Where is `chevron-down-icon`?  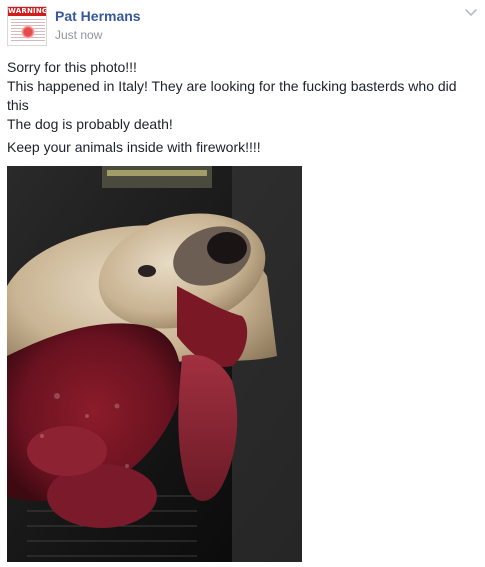 chevron-down-icon is located at coordinates (471, 13).